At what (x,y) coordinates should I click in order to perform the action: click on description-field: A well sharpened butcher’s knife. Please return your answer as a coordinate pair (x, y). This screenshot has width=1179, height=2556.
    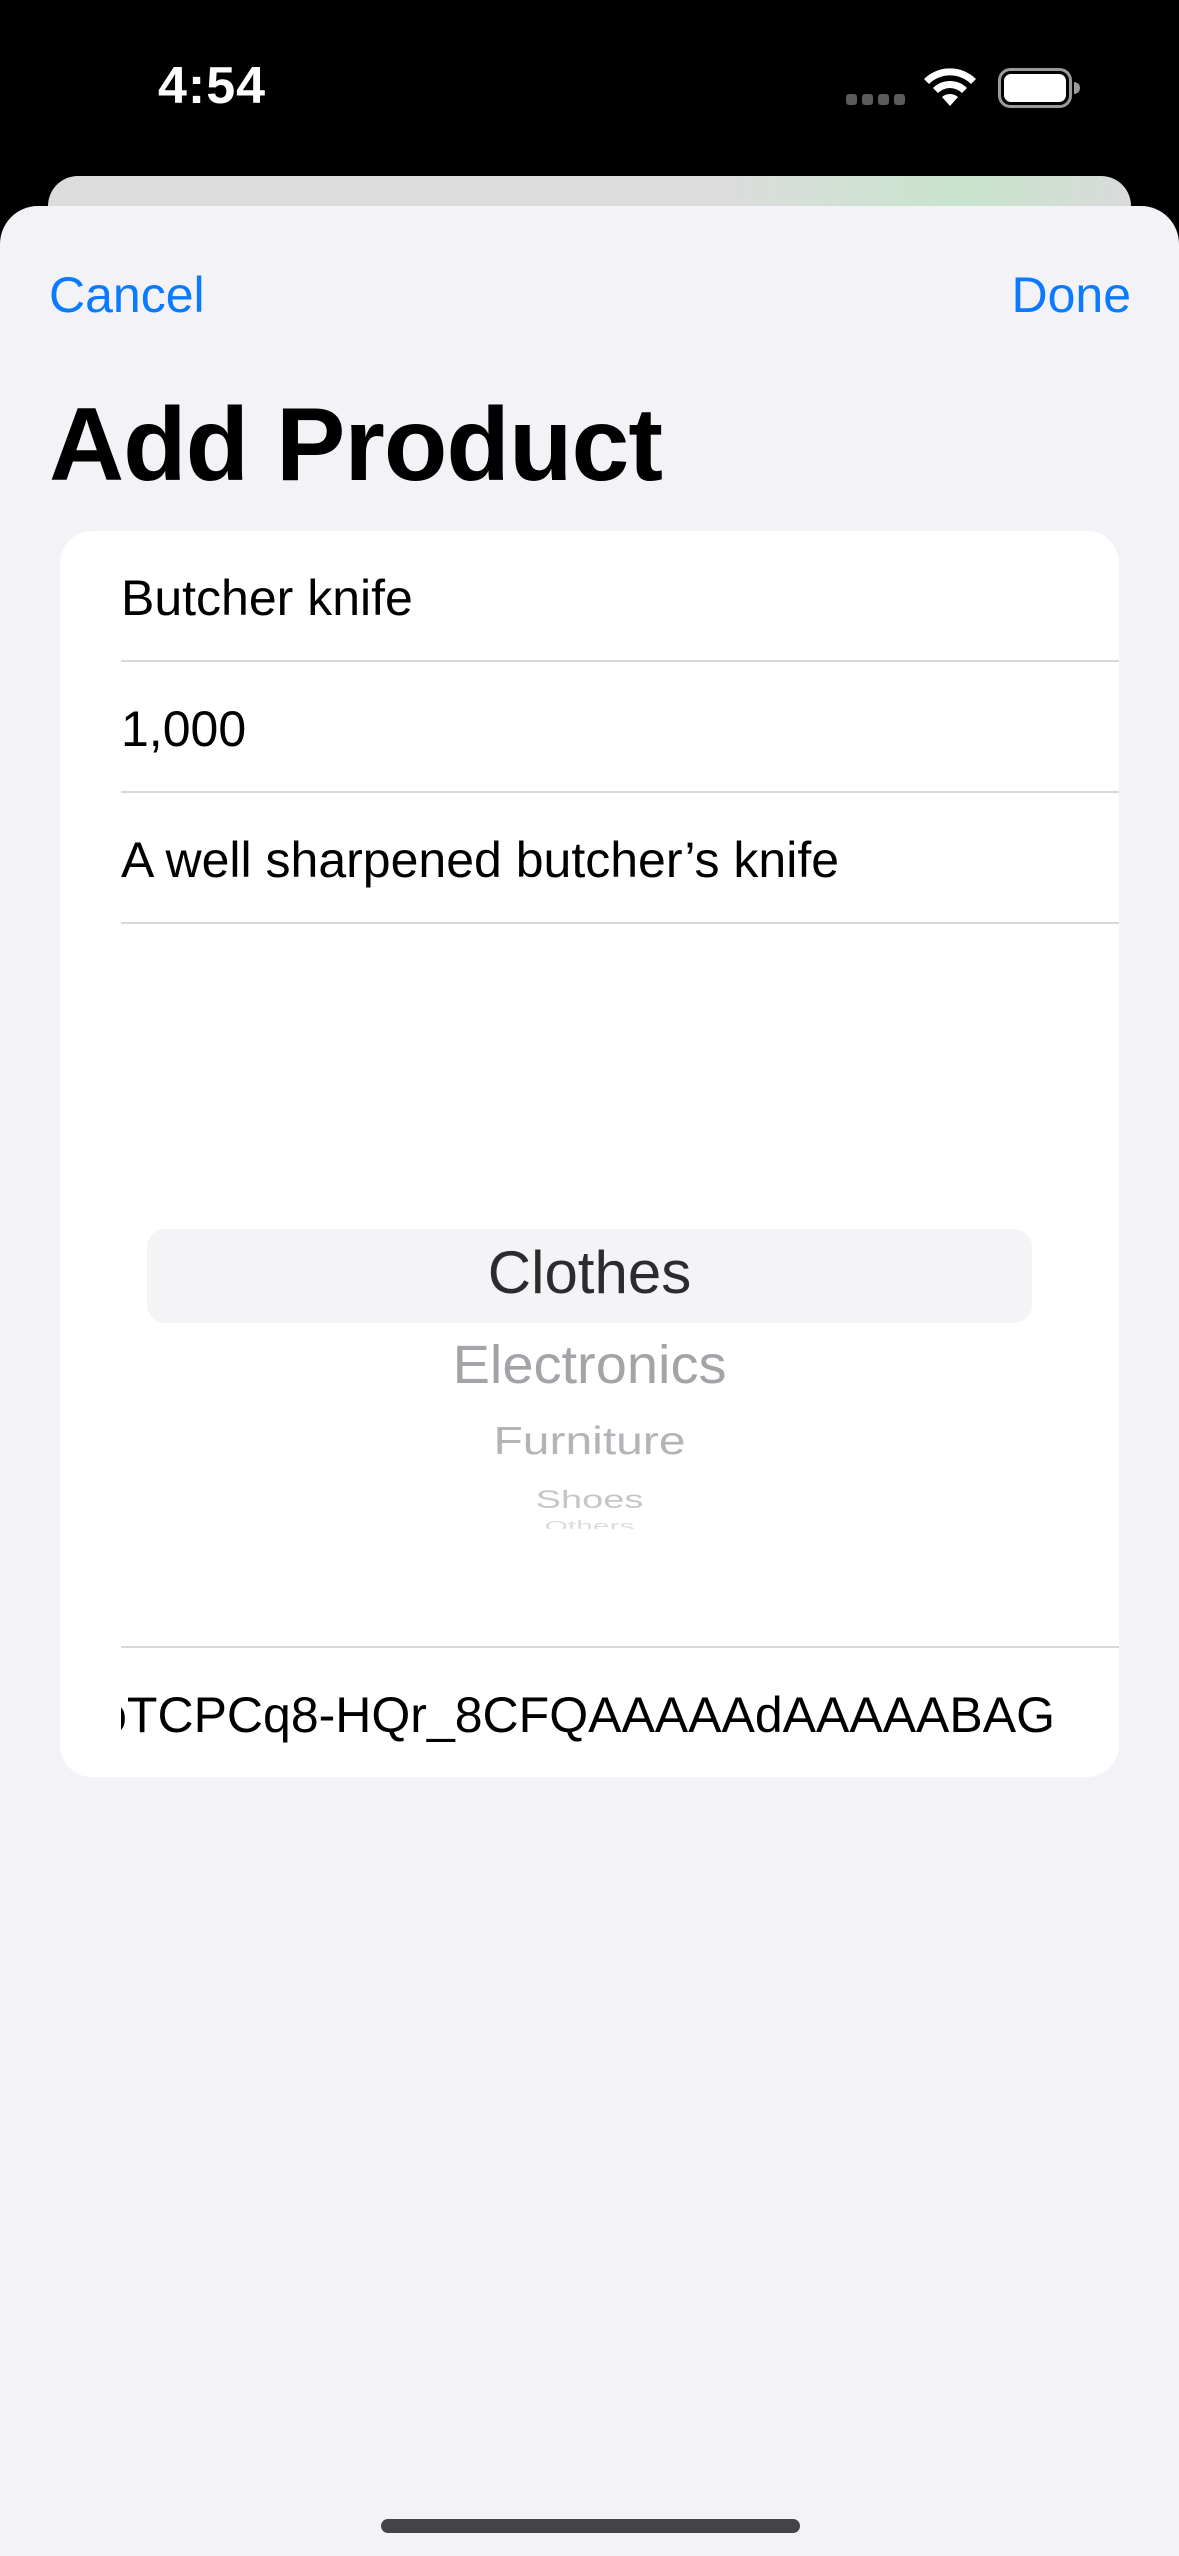
    Looking at the image, I should click on (620, 858).